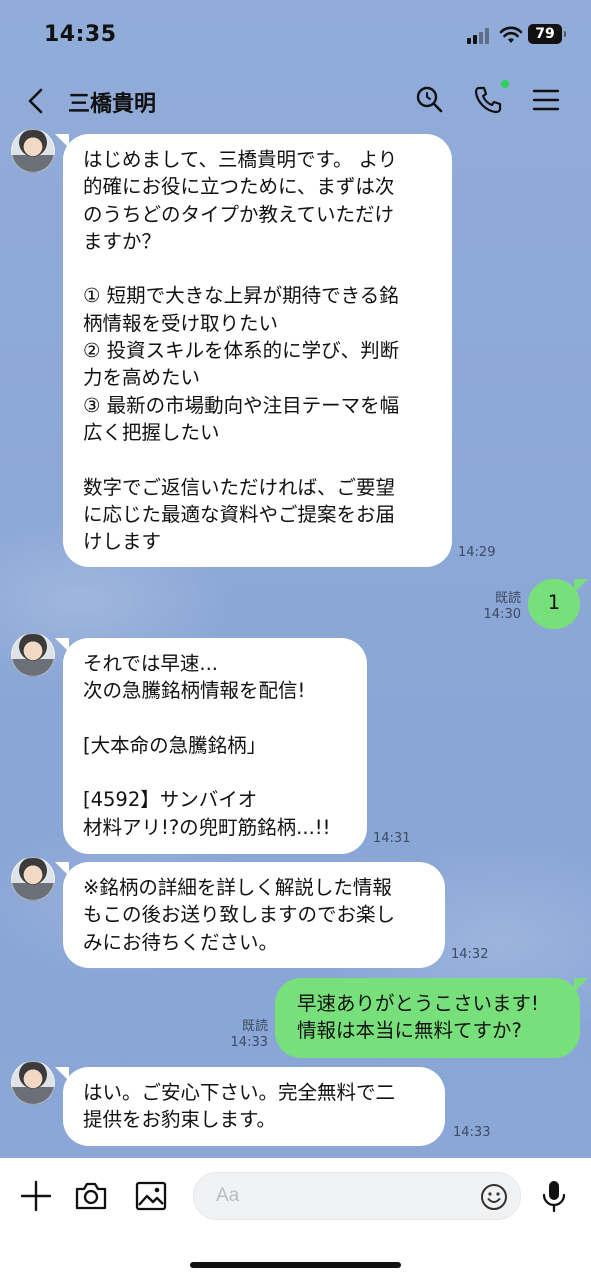 The width and height of the screenshot is (591, 1280). Describe the element at coordinates (80, 34) in the screenshot. I see `status-time: 14:35` at that location.